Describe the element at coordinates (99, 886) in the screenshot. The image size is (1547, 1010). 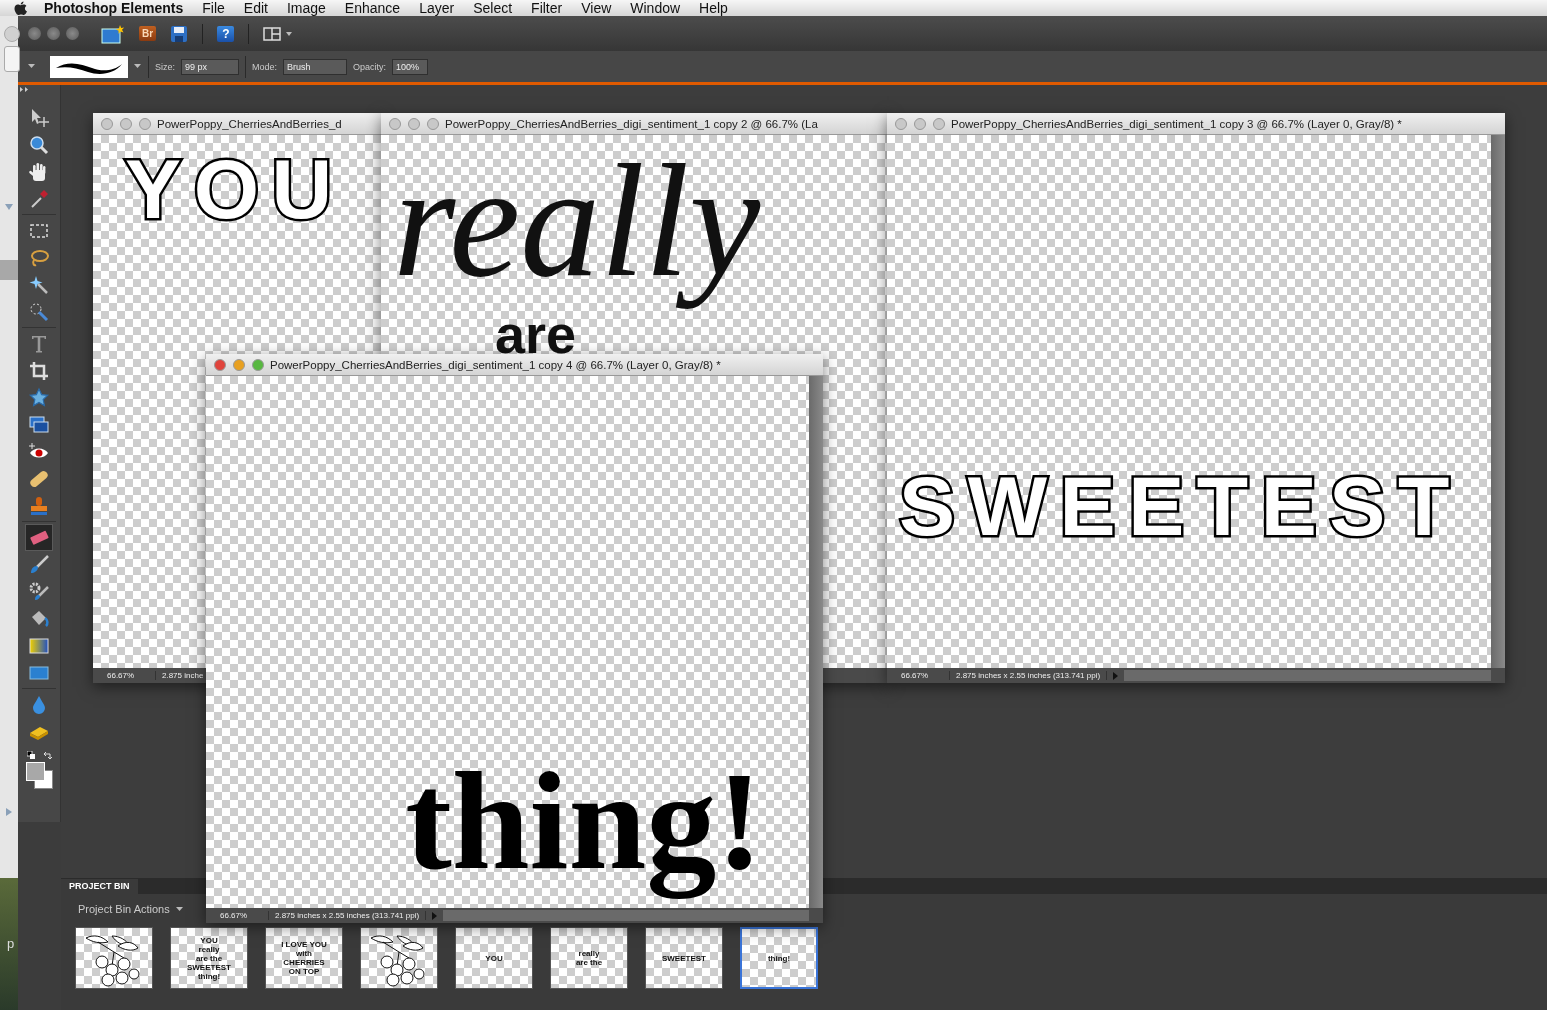
I see `project-bin-tab: PROJECT BIN` at that location.